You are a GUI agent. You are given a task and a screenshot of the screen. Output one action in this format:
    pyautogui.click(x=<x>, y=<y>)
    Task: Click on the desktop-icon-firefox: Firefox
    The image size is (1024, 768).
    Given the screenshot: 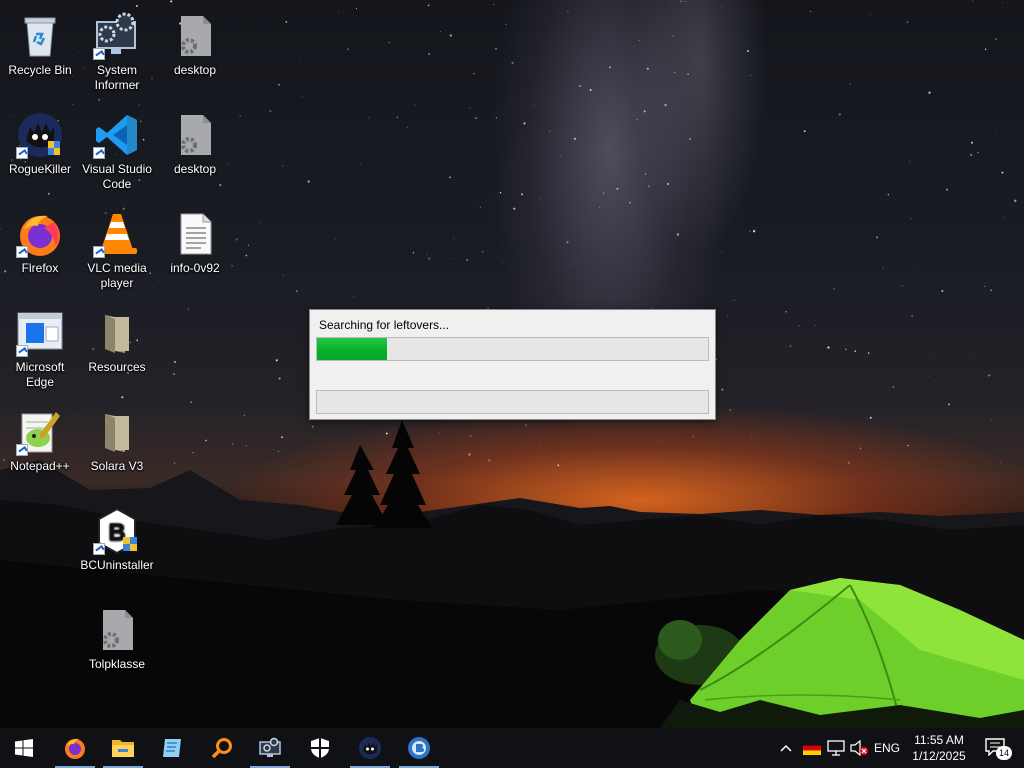 What is the action you would take?
    pyautogui.click(x=40, y=239)
    